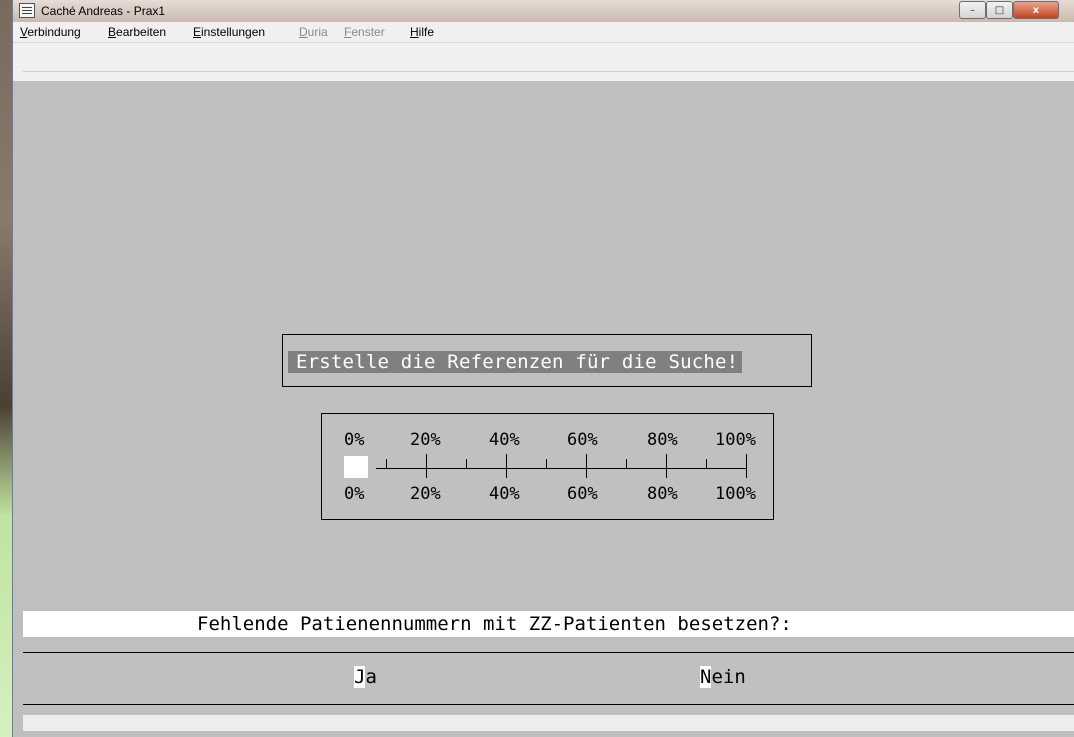 The width and height of the screenshot is (1074, 737). I want to click on reference-message-box: Erstelle die Referenzen für die Suche!, so click(547, 360).